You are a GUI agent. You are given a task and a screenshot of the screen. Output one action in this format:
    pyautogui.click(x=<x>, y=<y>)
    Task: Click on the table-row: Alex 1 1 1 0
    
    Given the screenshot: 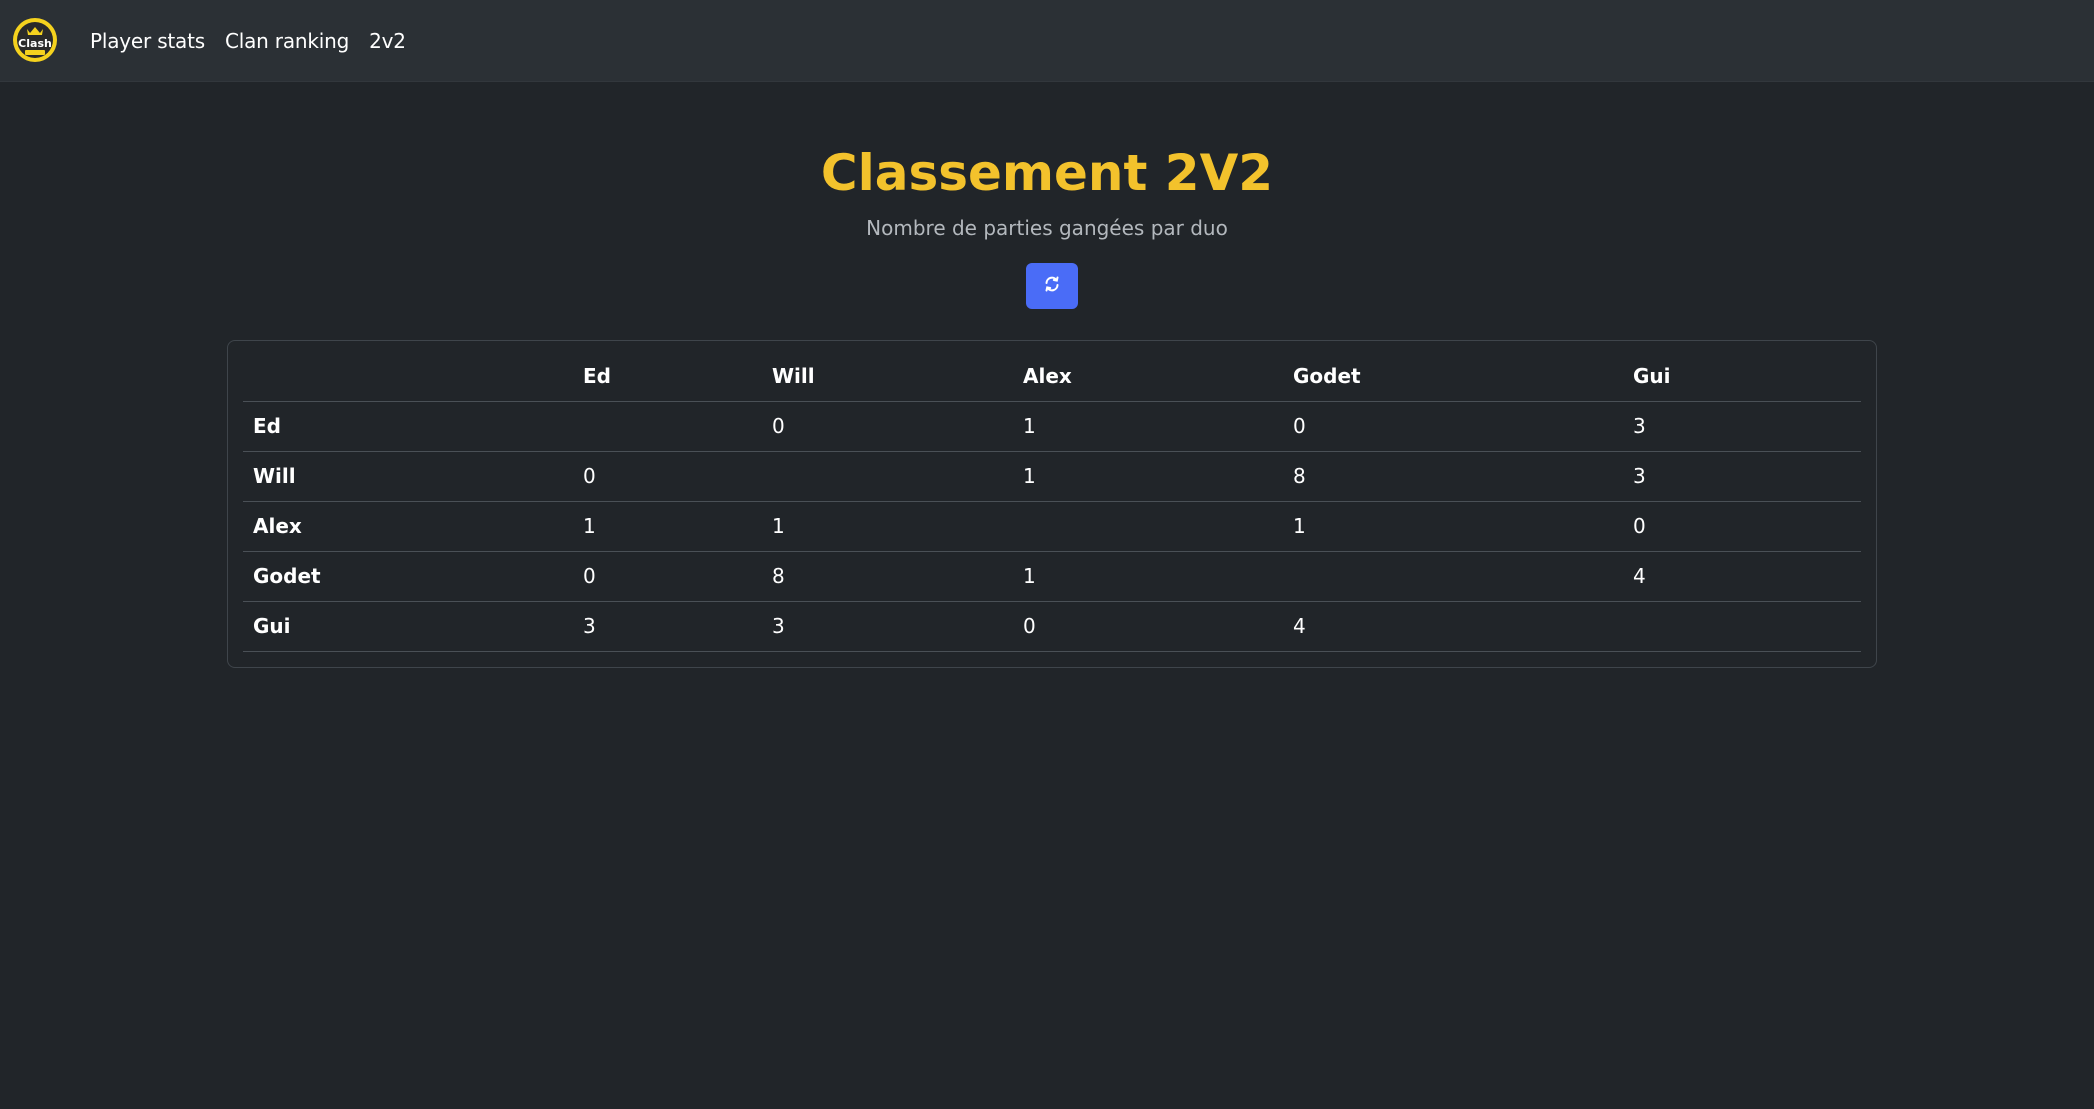 What is the action you would take?
    pyautogui.click(x=1052, y=526)
    